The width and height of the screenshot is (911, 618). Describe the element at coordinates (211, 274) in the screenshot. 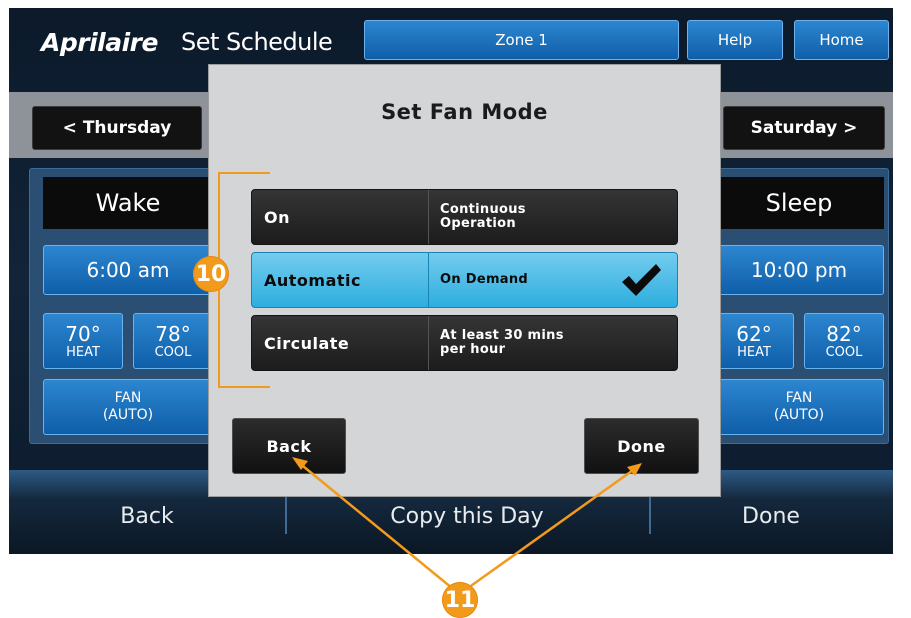

I see `callout-badge-10: 10` at that location.